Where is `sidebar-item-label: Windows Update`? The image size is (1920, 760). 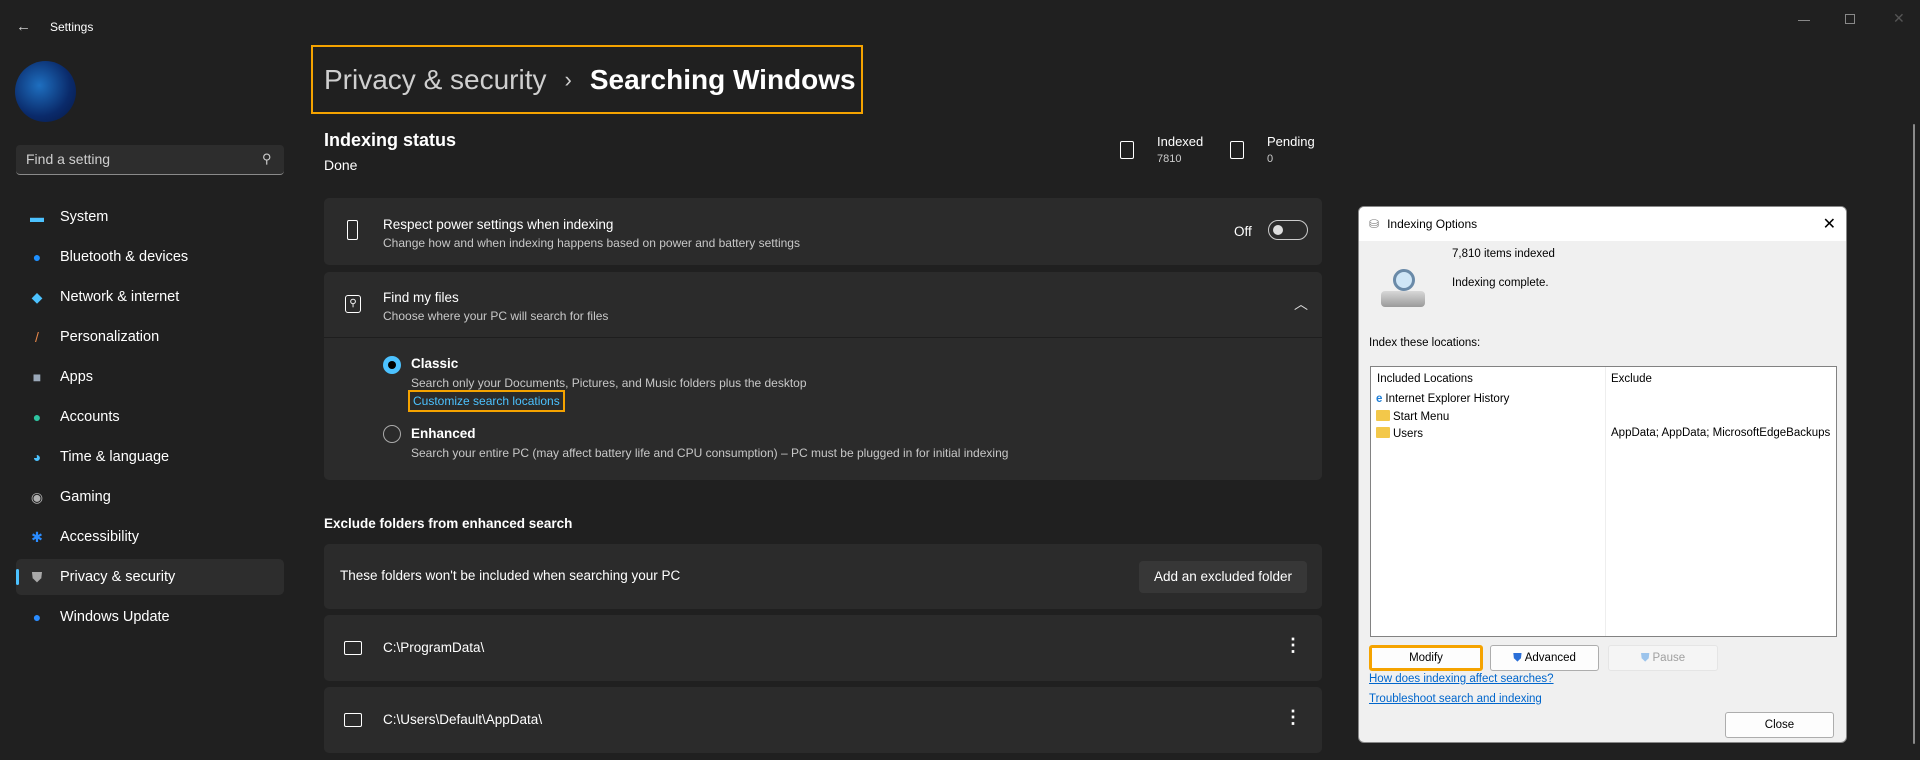
sidebar-item-label: Windows Update is located at coordinates (115, 617).